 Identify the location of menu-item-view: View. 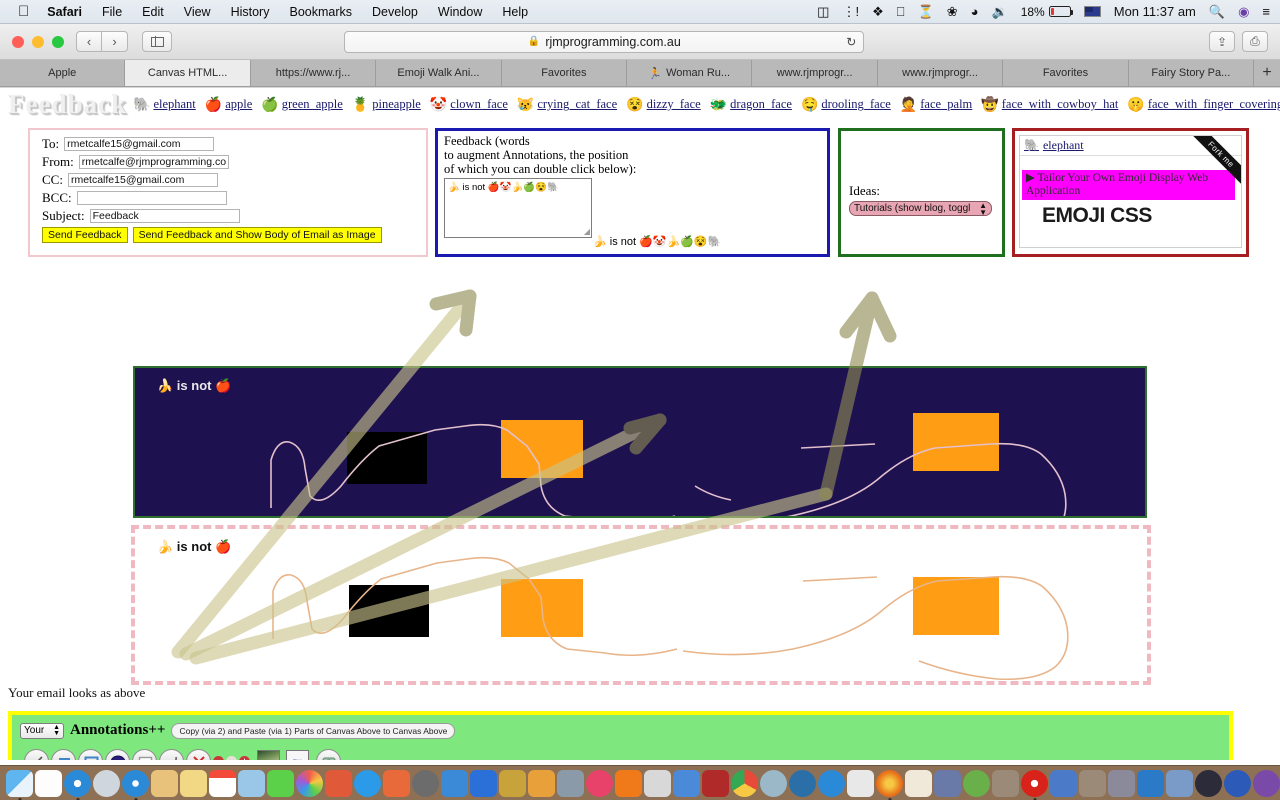
(197, 12).